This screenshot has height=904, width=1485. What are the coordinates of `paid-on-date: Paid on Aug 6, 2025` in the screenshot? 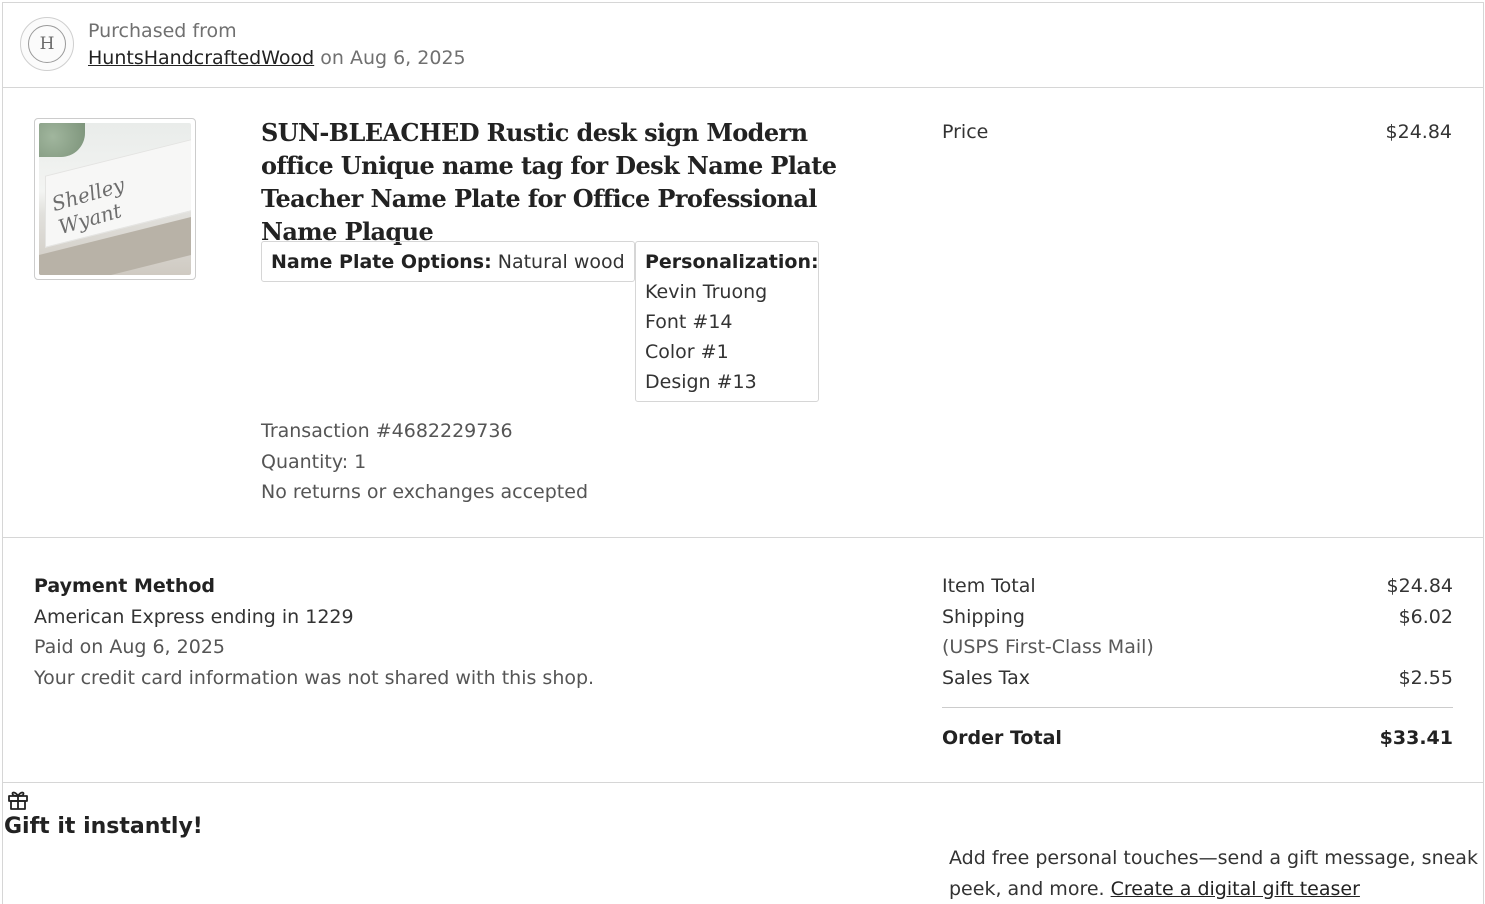 It's located at (129, 647).